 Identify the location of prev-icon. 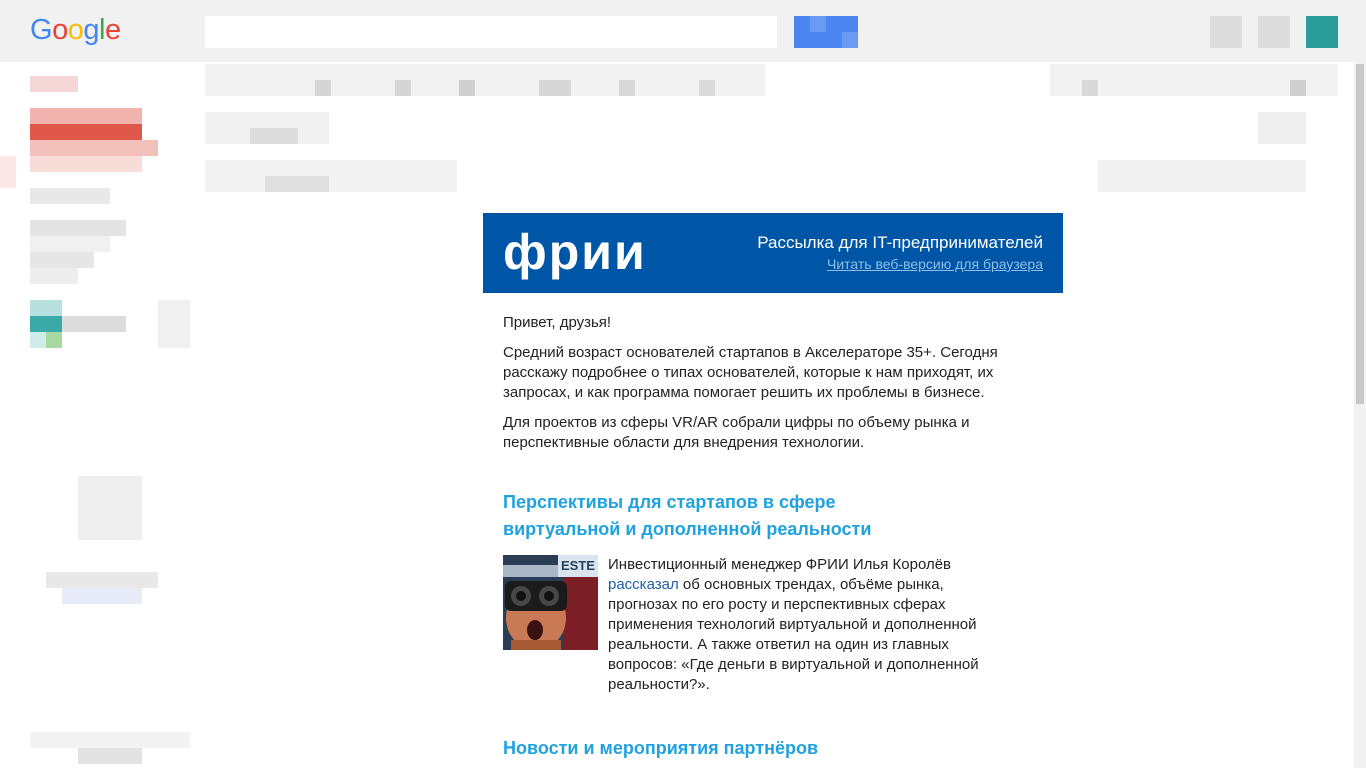
(1090, 88).